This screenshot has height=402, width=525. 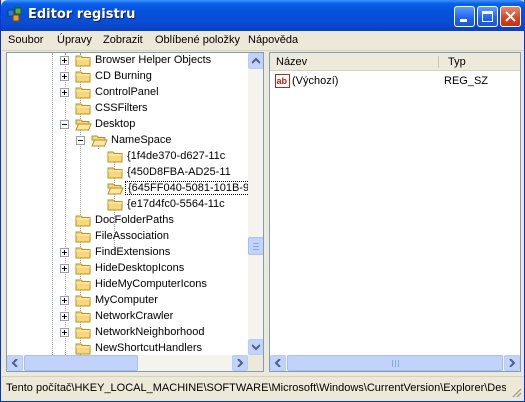 What do you see at coordinates (81, 363) in the screenshot?
I see `tree-hscroll-thumb` at bounding box center [81, 363].